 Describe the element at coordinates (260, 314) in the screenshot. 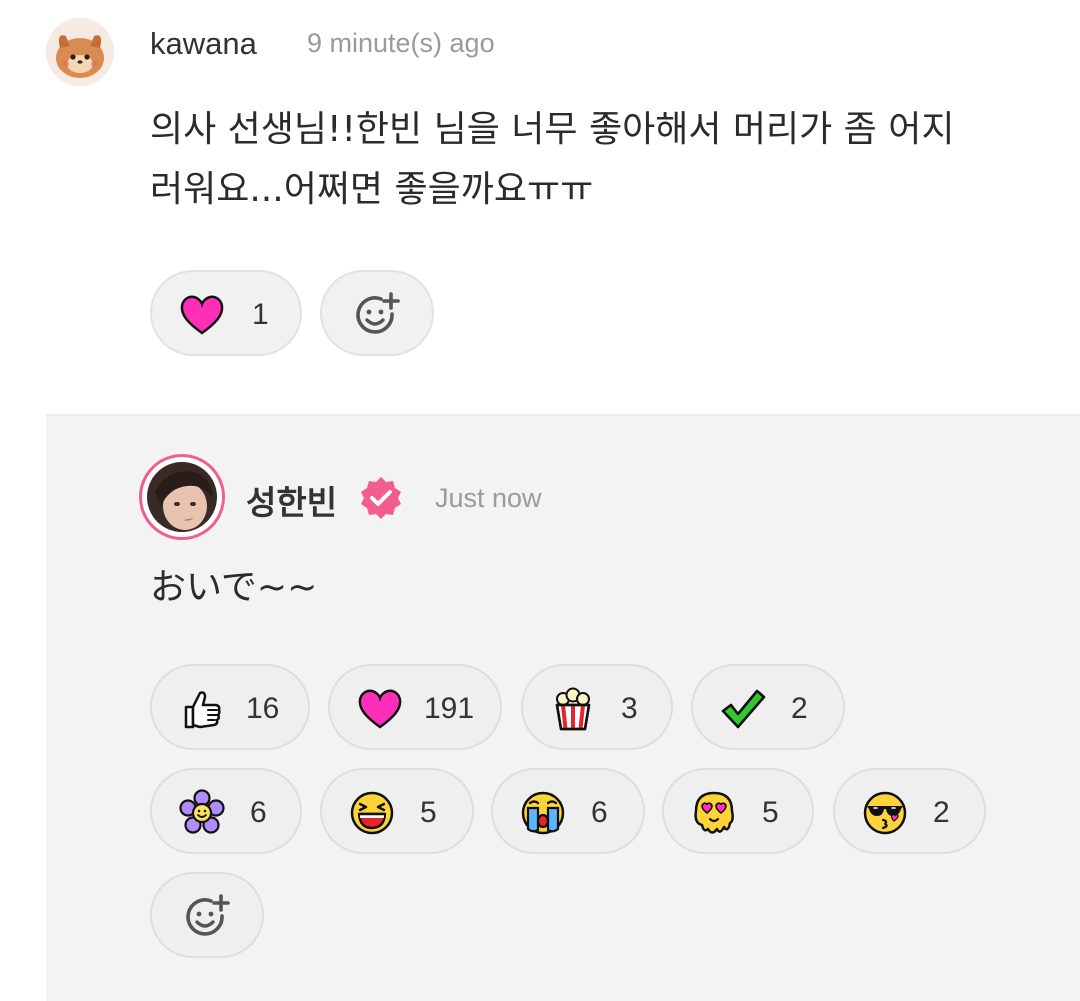

I see `reaction-count: 1` at that location.